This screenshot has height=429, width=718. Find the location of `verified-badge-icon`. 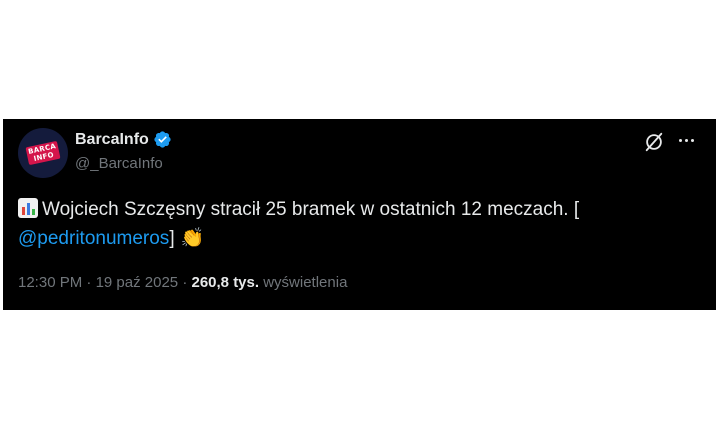

verified-badge-icon is located at coordinates (162, 139).